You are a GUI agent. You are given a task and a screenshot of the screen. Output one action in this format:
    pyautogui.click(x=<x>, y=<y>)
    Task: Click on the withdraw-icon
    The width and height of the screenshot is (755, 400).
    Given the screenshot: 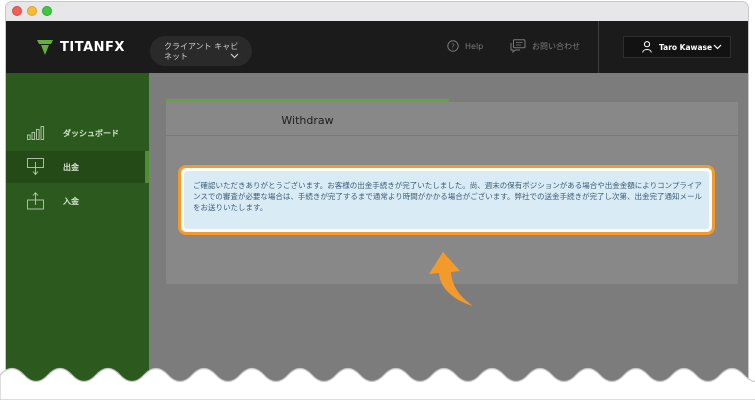 What is the action you would take?
    pyautogui.click(x=35, y=167)
    